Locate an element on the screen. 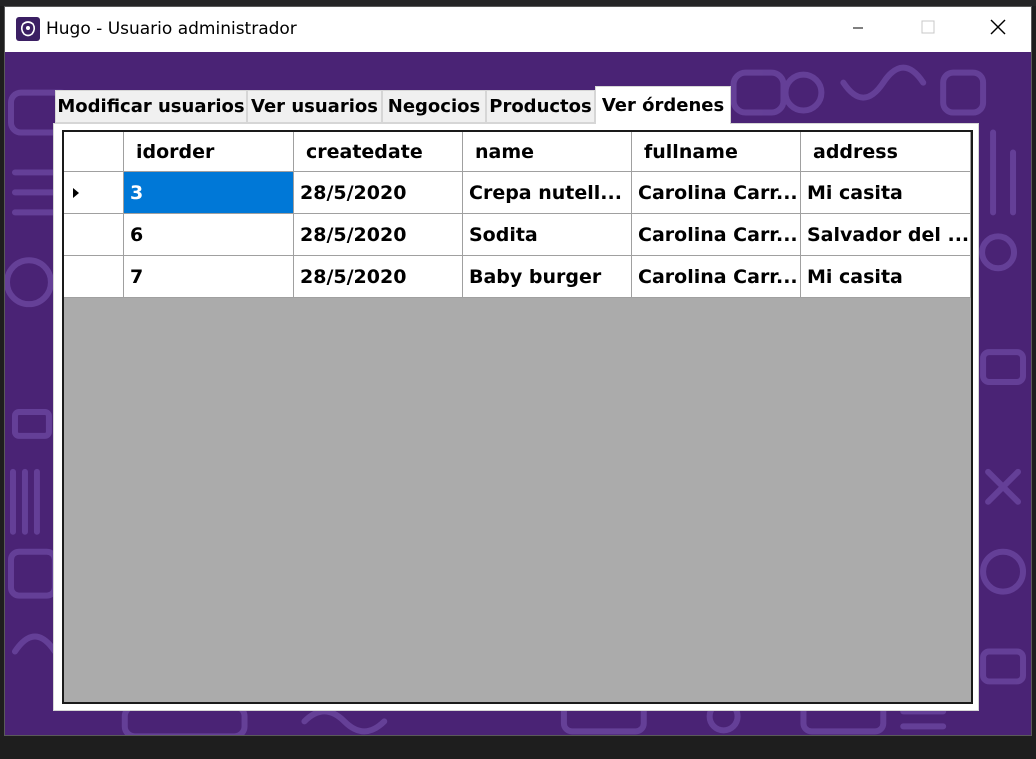 This screenshot has height=759, width=1036. cell-name: Baby burger is located at coordinates (547, 277).